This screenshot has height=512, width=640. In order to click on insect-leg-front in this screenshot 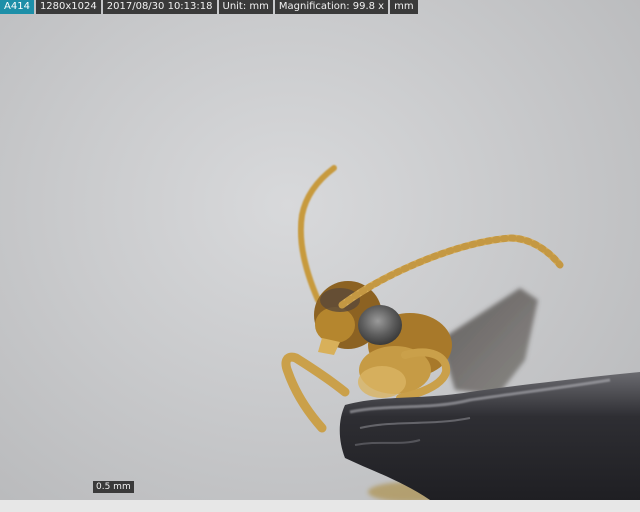, I will do `click(315, 392)`.